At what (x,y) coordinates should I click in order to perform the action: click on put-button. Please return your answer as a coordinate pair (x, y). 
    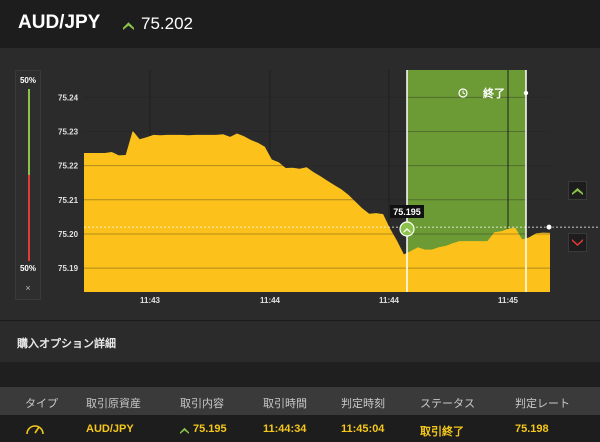
    Looking at the image, I should click on (577, 242).